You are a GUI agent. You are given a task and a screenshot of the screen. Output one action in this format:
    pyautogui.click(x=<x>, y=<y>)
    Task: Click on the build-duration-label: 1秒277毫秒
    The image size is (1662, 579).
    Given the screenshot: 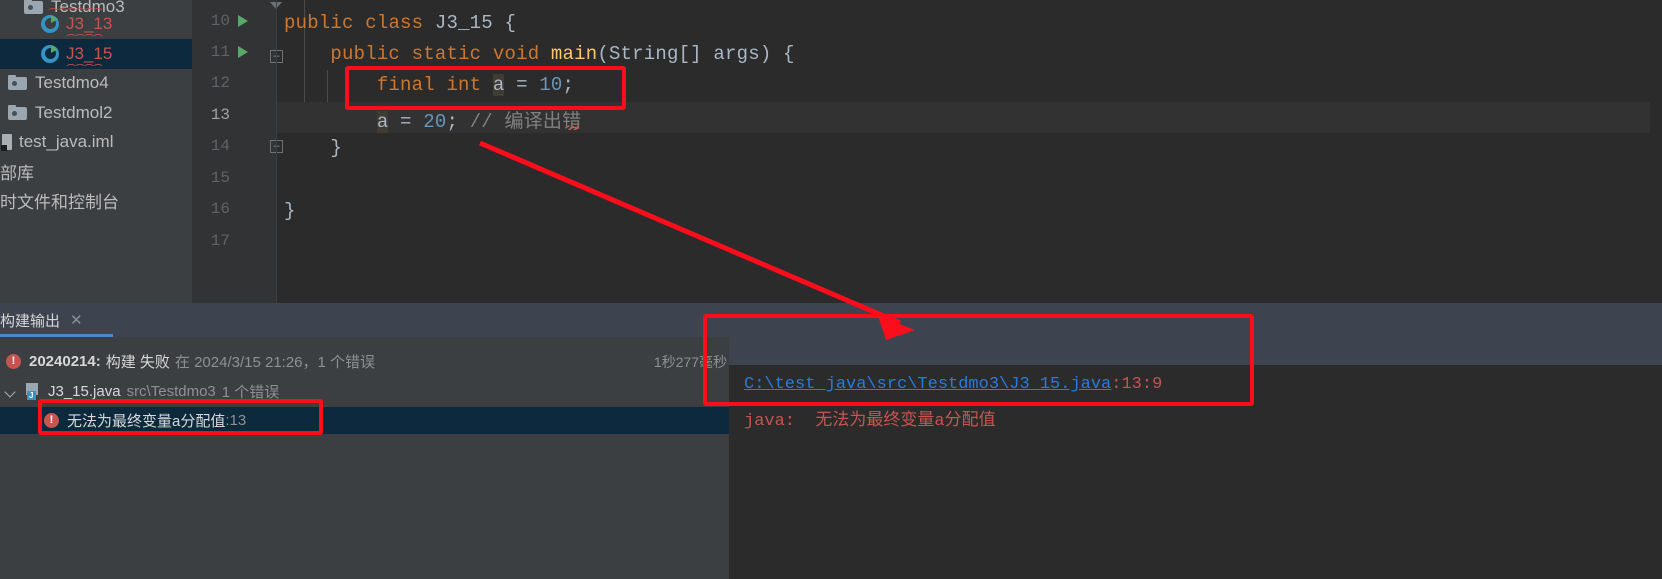 What is the action you would take?
    pyautogui.click(x=690, y=361)
    